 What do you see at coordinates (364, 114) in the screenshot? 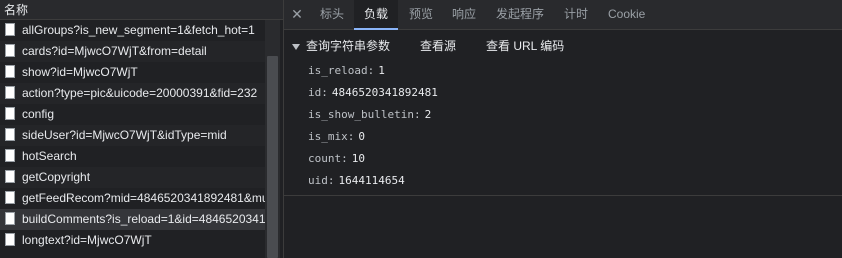
I see `param-key: is_show_bulletin:` at bounding box center [364, 114].